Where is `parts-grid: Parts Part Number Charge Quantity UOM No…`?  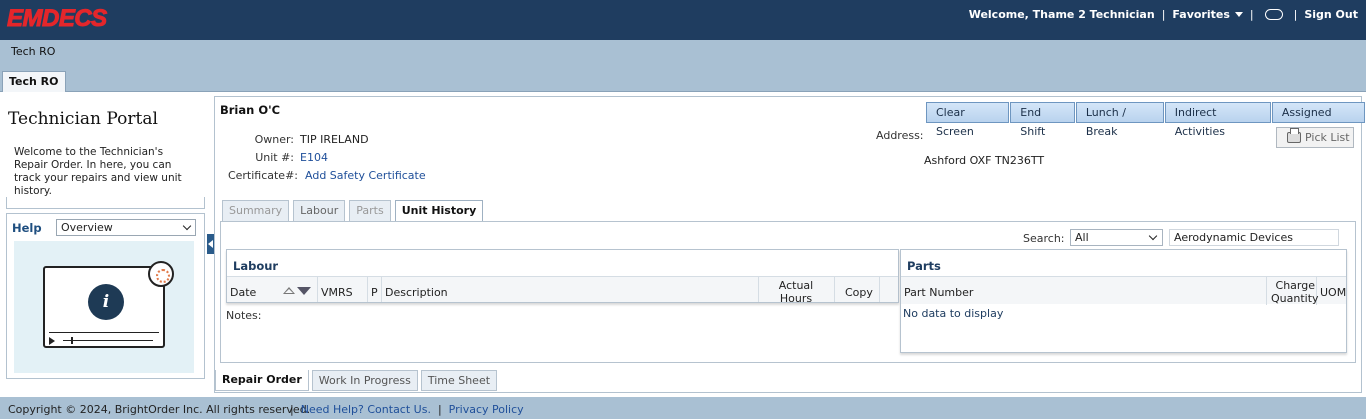
parts-grid: Parts Part Number Charge Quantity UOM No… is located at coordinates (1123, 301).